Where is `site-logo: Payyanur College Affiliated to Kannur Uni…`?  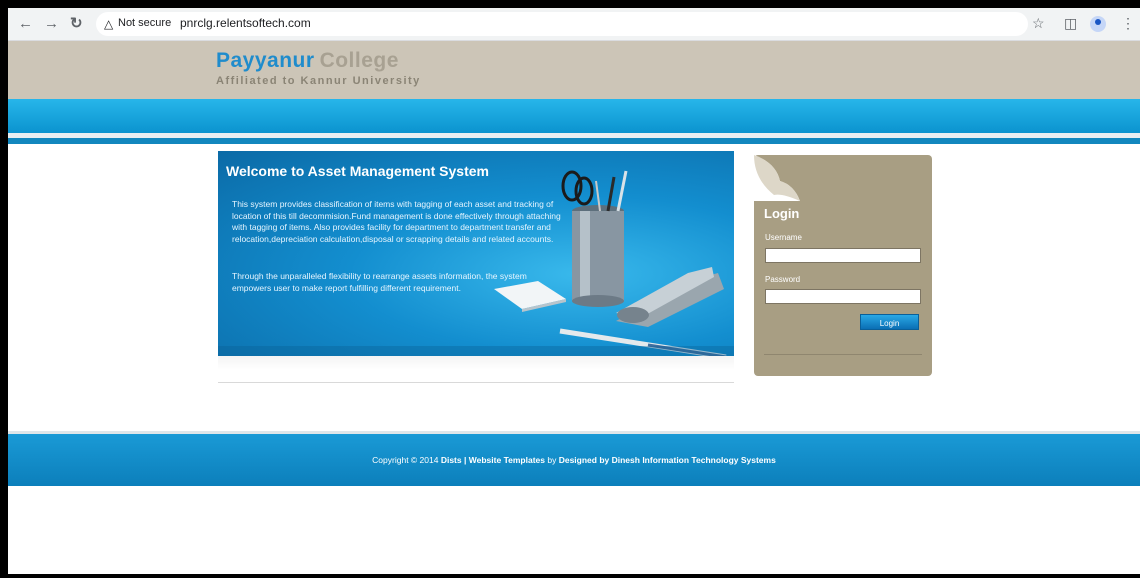 site-logo: Payyanur College Affiliated to Kannur Uni… is located at coordinates (318, 68).